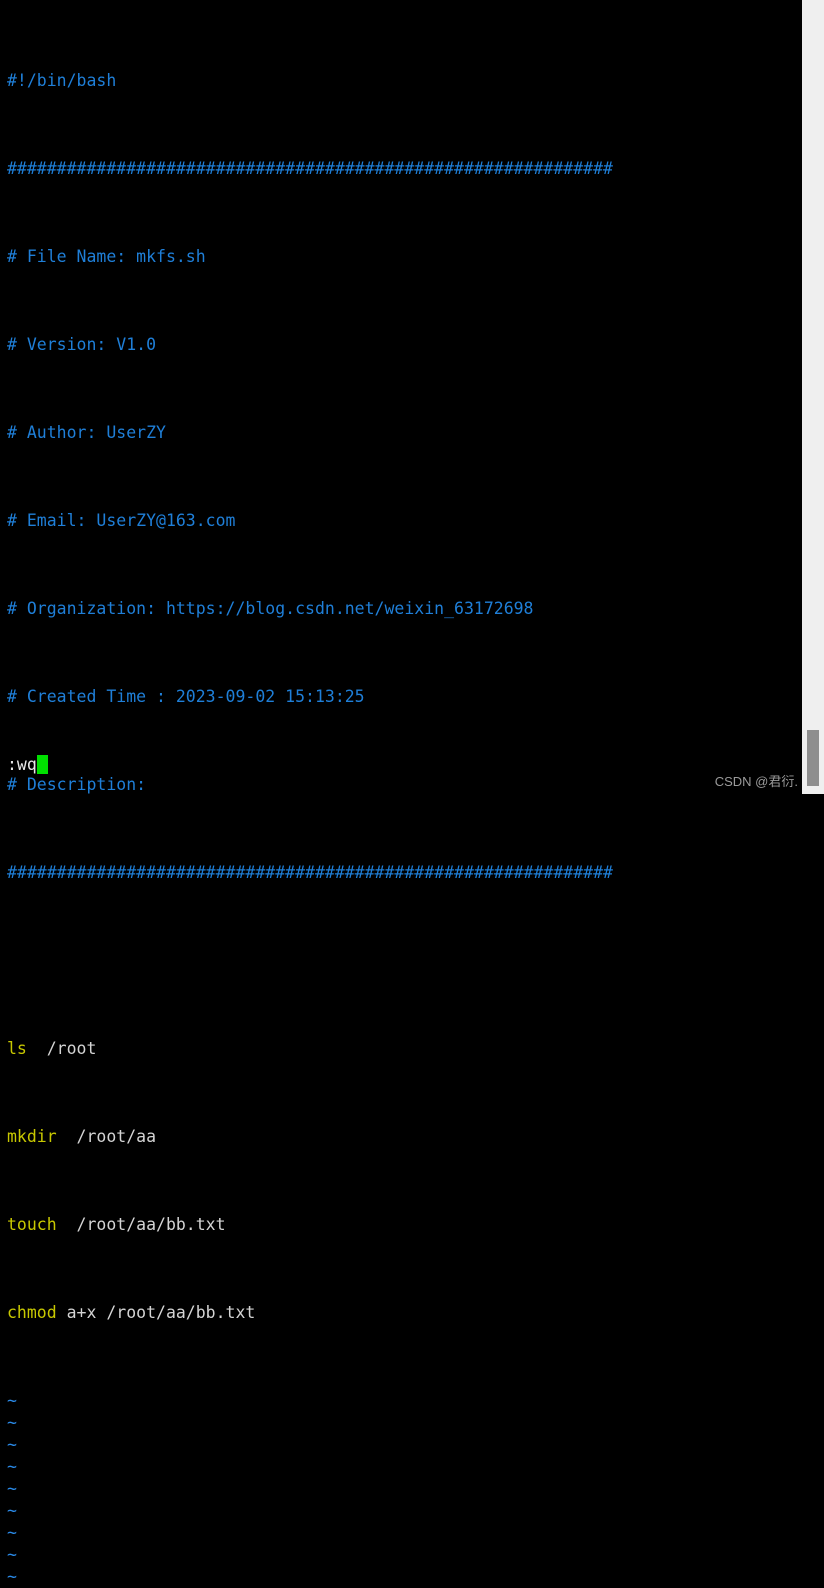 The height and width of the screenshot is (1588, 824). I want to click on command-keyword-chmod: chmod, so click(32, 1312).